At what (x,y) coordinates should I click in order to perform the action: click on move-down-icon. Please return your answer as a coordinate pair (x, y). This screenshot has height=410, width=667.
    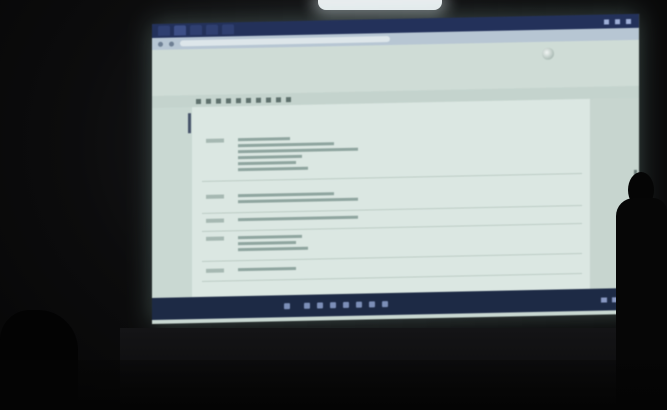
    Looking at the image, I should click on (258, 100).